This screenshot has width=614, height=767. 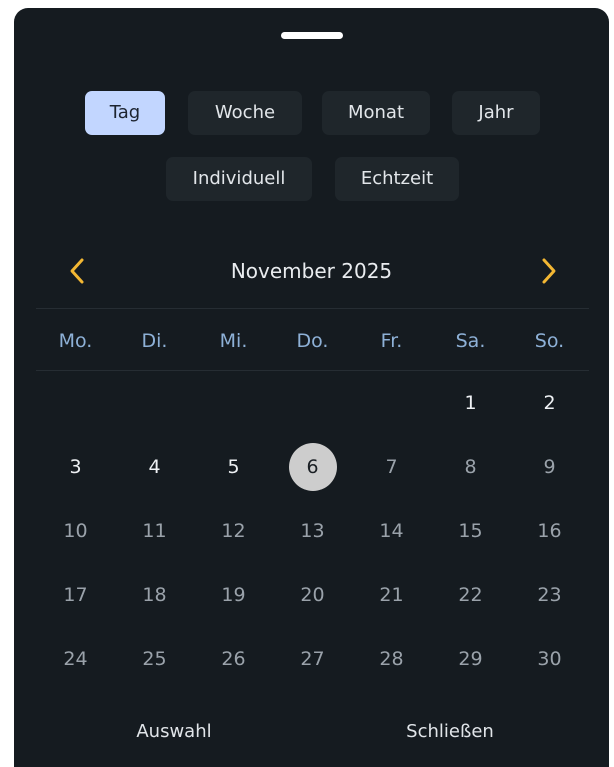 I want to click on calendar-day-number: 13, so click(x=312, y=531).